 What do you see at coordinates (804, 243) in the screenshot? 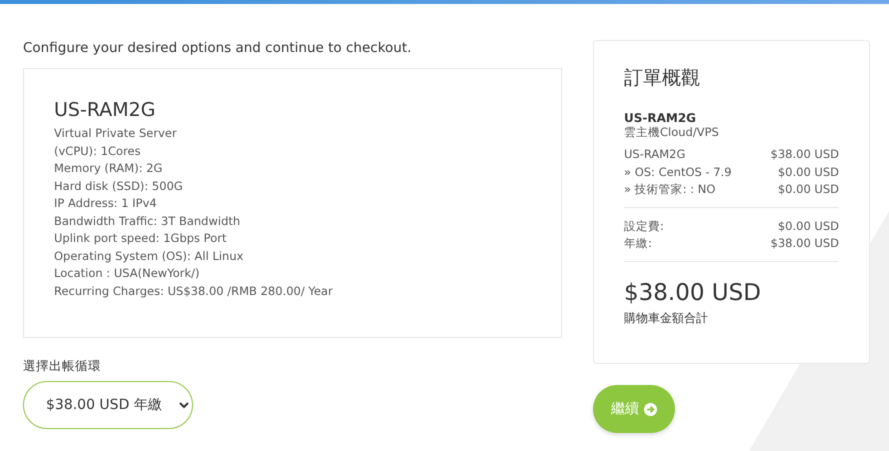
I see `fee-price: $38.00 USD` at bounding box center [804, 243].